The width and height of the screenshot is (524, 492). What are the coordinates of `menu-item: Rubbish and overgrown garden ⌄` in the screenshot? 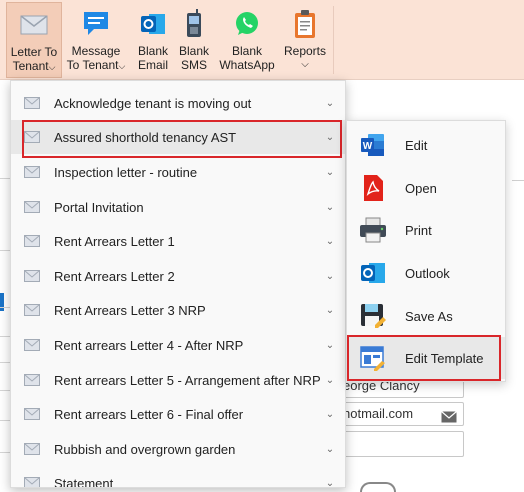 It's located at (178, 449).